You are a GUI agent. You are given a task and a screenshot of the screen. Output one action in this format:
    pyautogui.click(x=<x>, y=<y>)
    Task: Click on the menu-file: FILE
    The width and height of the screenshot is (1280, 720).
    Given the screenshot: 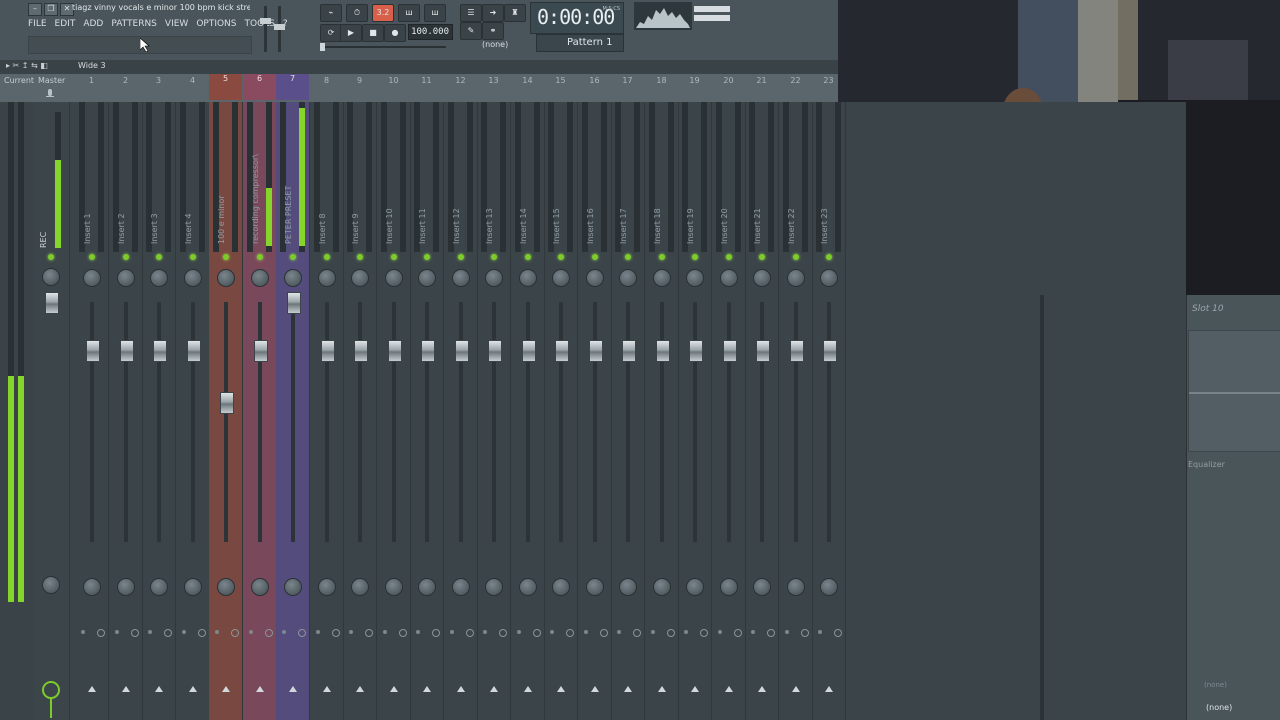 What is the action you would take?
    pyautogui.click(x=37, y=24)
    